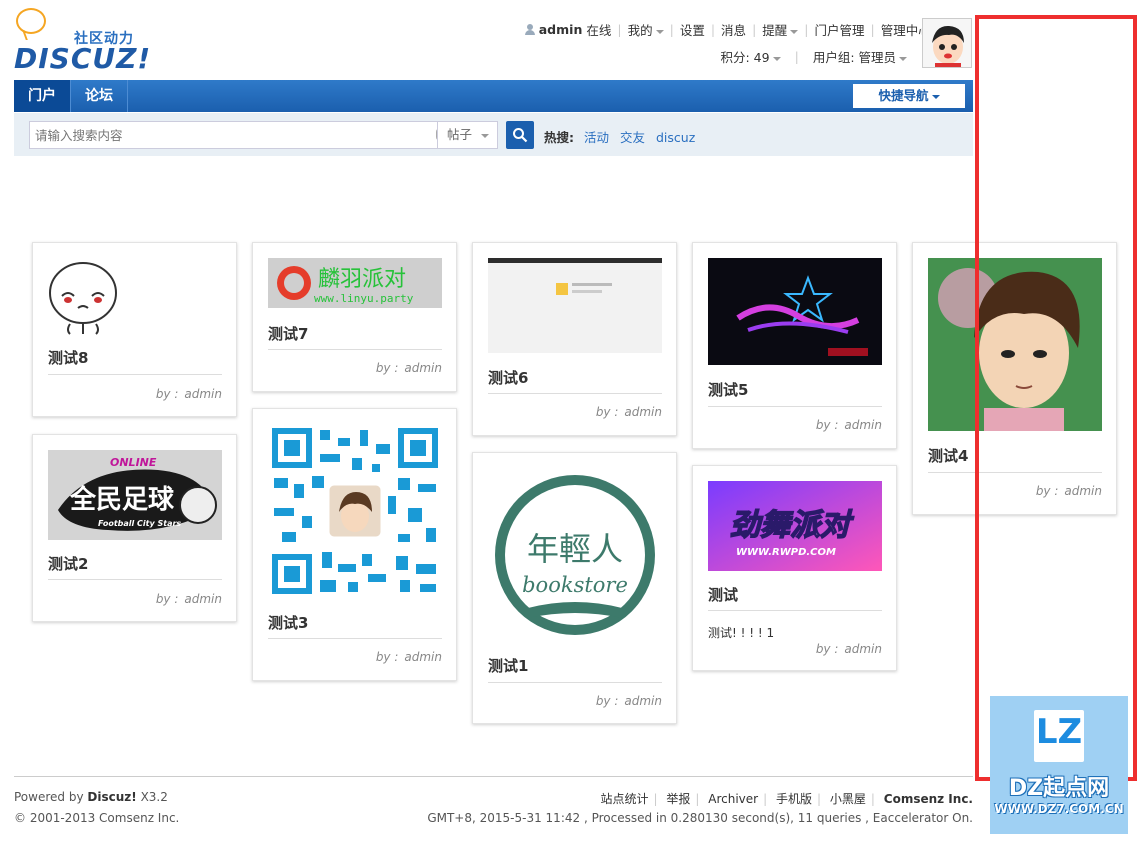  I want to click on article-card: 年輕人 bookstore 测试1 by : admin, so click(574, 588).